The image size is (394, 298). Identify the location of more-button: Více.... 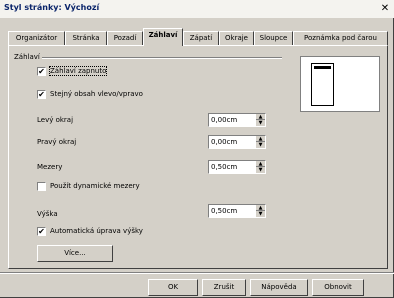
(75, 253).